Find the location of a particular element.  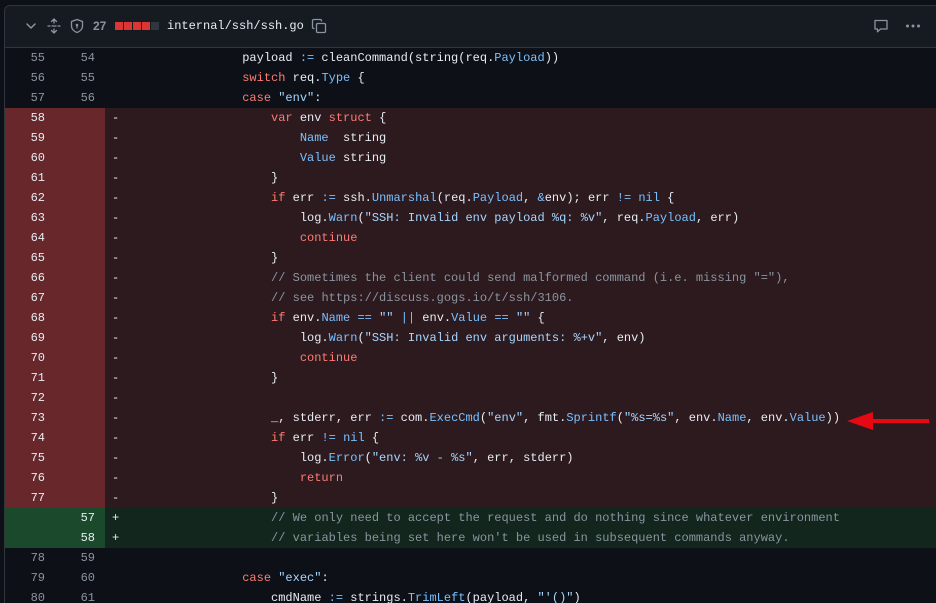

file-path: internal/ssh/ssh.go is located at coordinates (235, 26).